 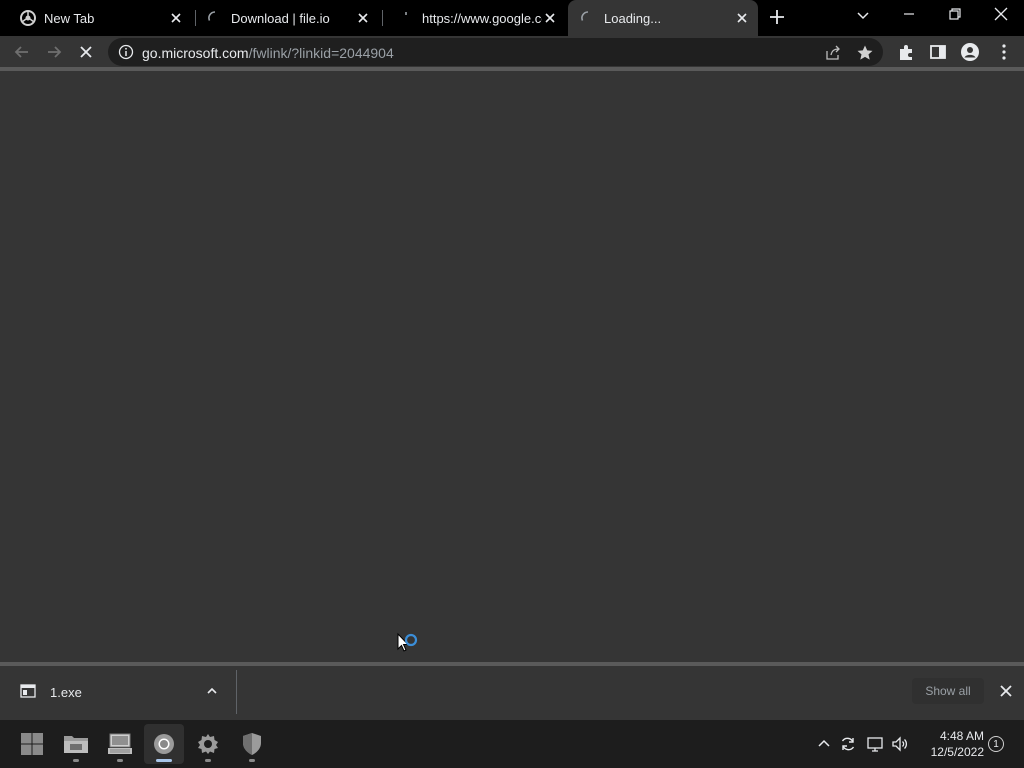 I want to click on share-icon, so click(x=833, y=53).